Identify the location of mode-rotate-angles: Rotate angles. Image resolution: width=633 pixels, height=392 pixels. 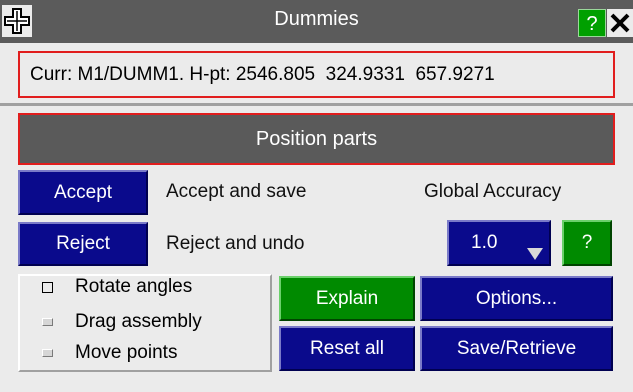
(117, 287).